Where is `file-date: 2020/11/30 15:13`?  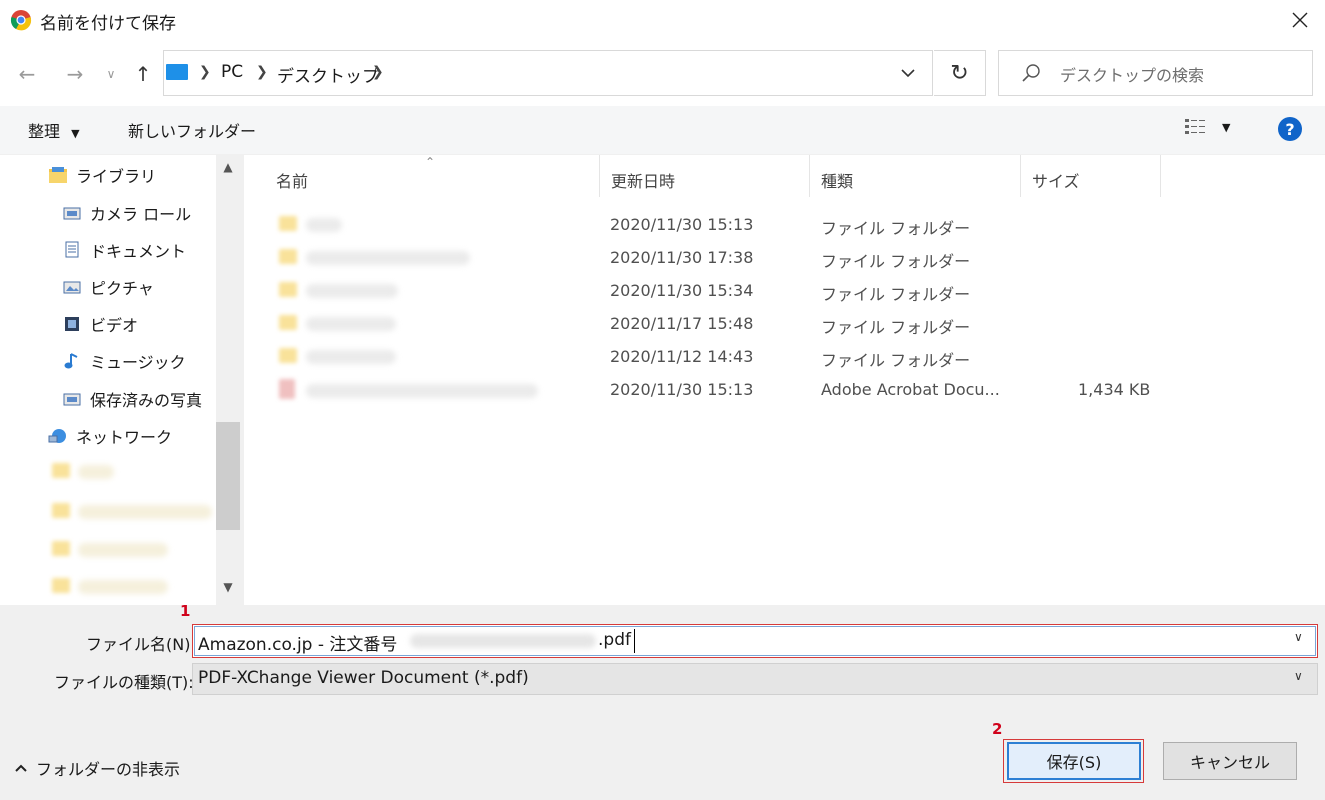
file-date: 2020/11/30 15:13 is located at coordinates (682, 224).